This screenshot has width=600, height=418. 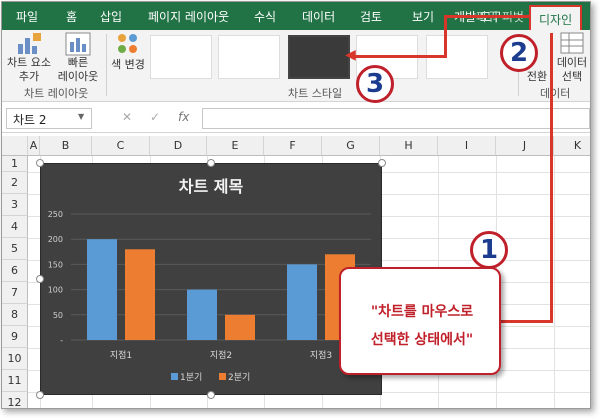 What do you see at coordinates (15, 381) in the screenshot?
I see `row-header: 11` at bounding box center [15, 381].